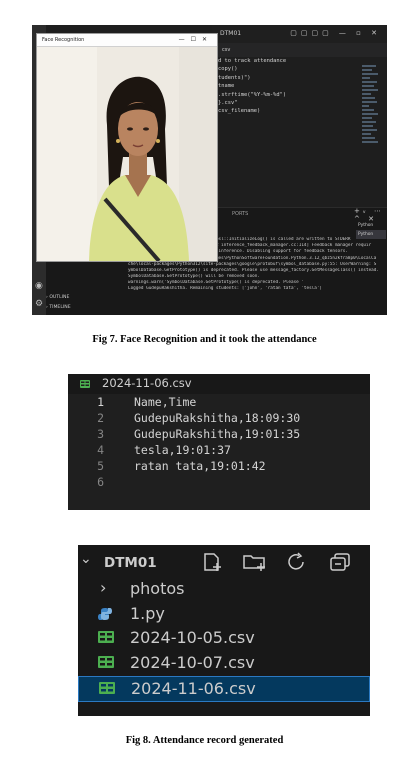 Image resolution: width=409 pixels, height=772 pixels. I want to click on explorer-project-name: DTM01, so click(130, 563).